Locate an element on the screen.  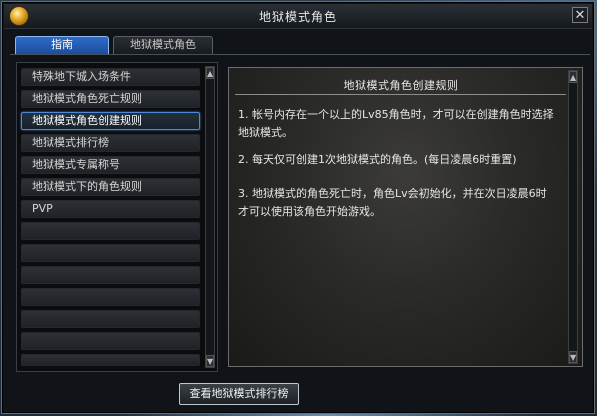
list-item-selected: 地狱模式角色创建规则 is located at coordinates (110, 121).